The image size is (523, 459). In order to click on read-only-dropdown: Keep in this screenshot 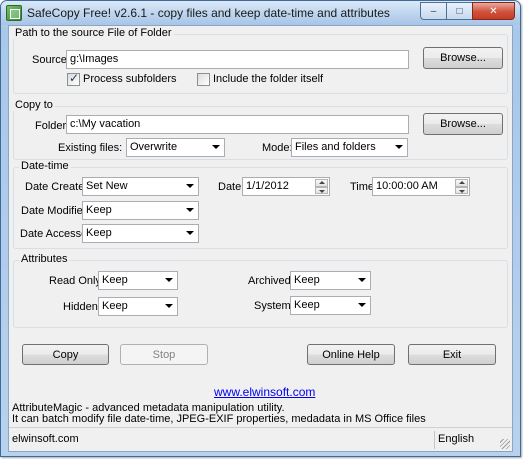, I will do `click(138, 280)`.